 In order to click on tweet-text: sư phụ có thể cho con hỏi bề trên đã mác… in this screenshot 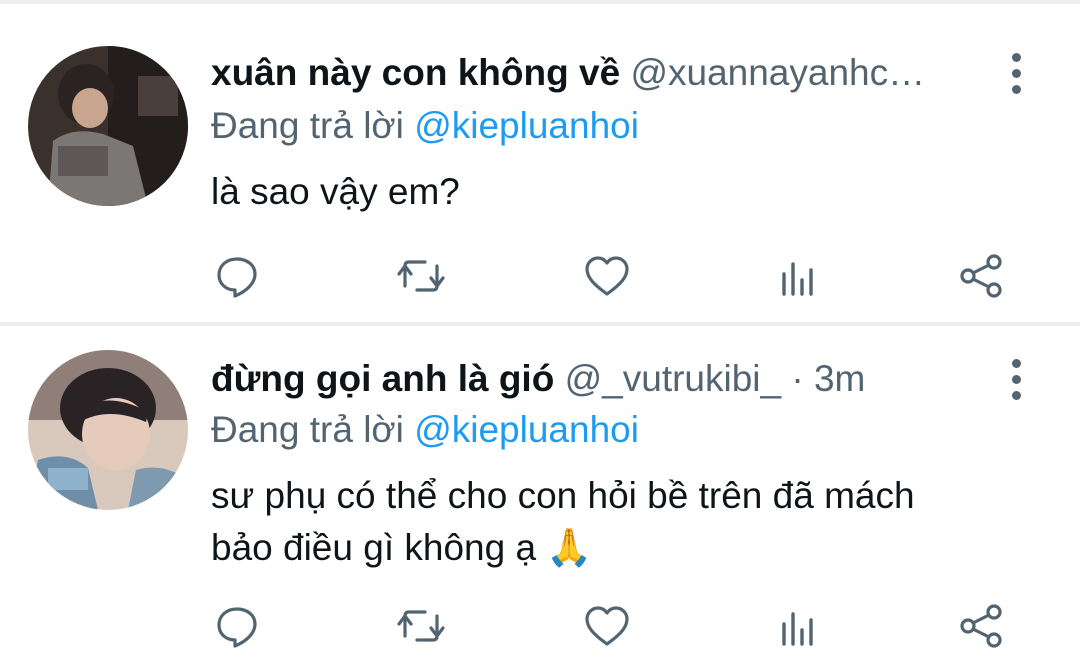, I will do `click(563, 521)`.